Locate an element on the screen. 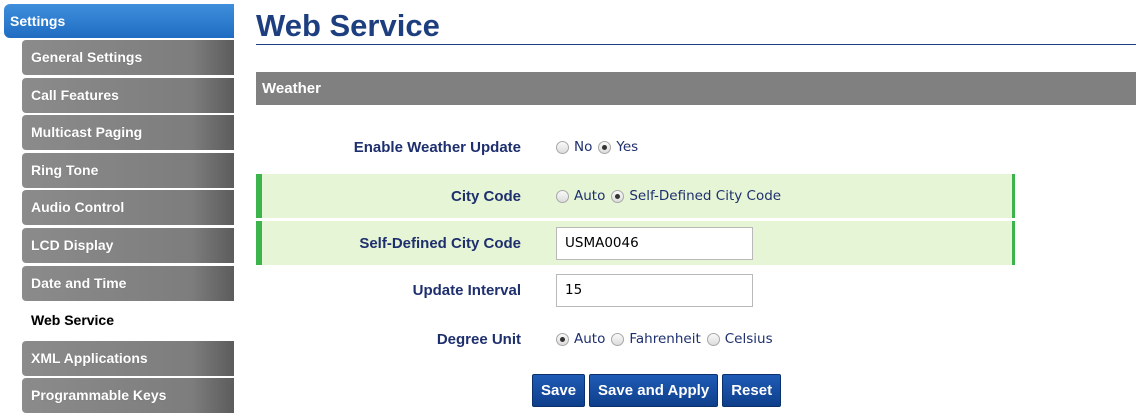 This screenshot has height=416, width=1136. title-divider is located at coordinates (696, 44).